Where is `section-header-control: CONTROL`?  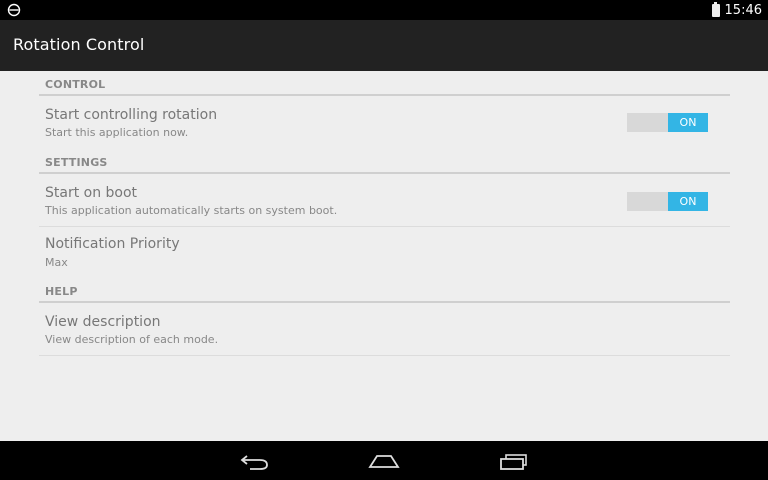 section-header-control: CONTROL is located at coordinates (384, 83).